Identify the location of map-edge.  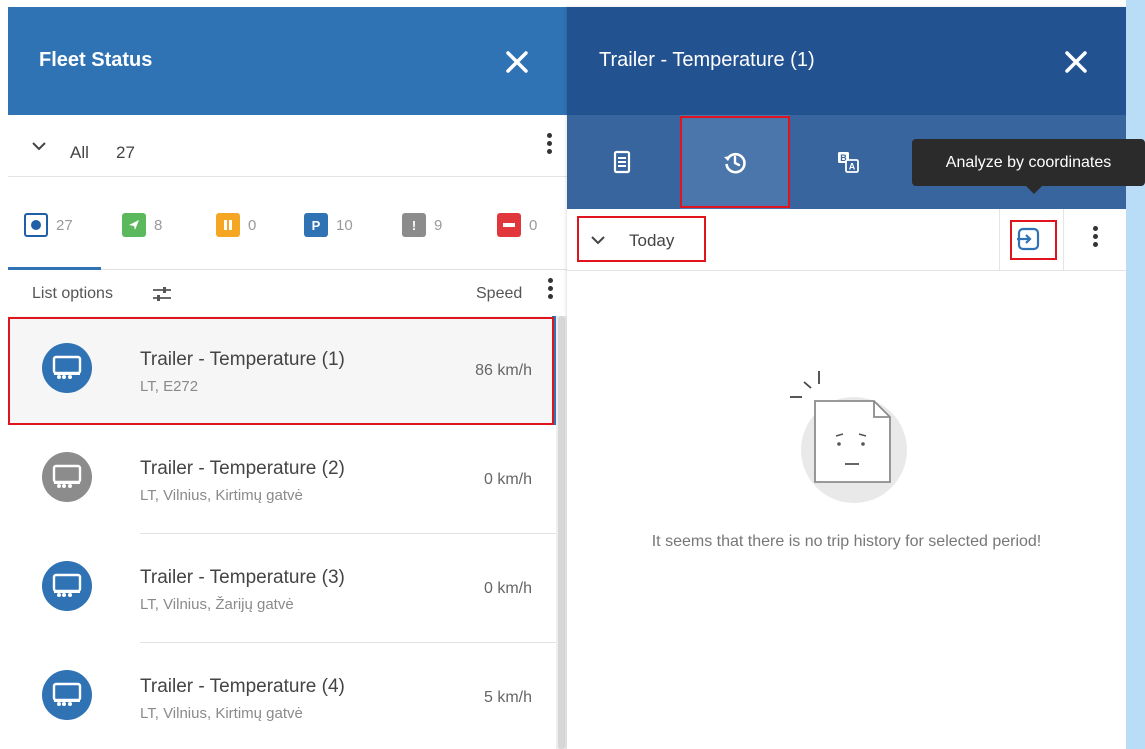
(1135, 374).